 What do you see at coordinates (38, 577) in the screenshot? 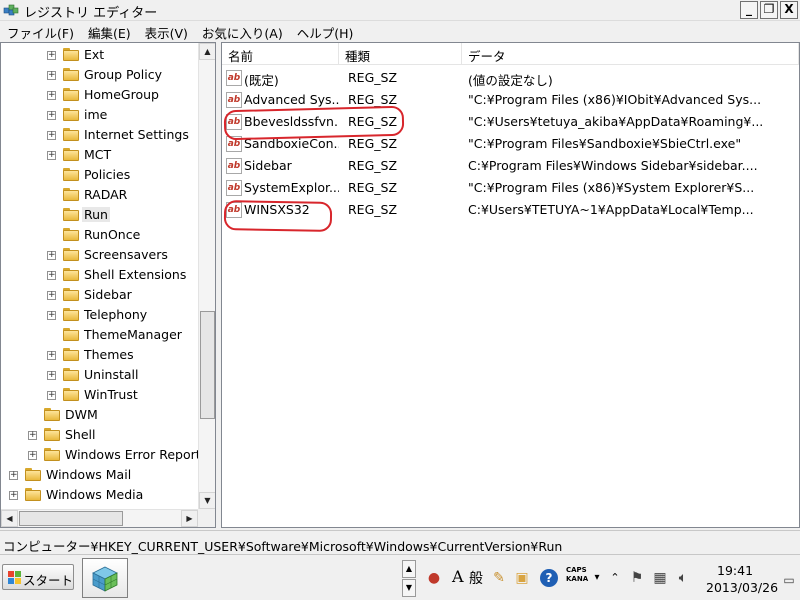
I see `start-button: スタート` at bounding box center [38, 577].